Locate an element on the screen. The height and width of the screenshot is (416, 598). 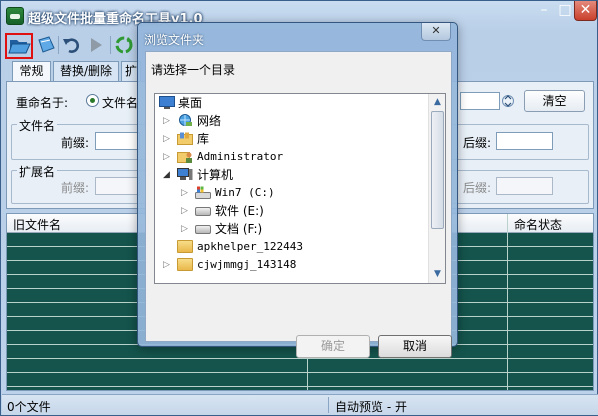
run-button is located at coordinates (97, 45).